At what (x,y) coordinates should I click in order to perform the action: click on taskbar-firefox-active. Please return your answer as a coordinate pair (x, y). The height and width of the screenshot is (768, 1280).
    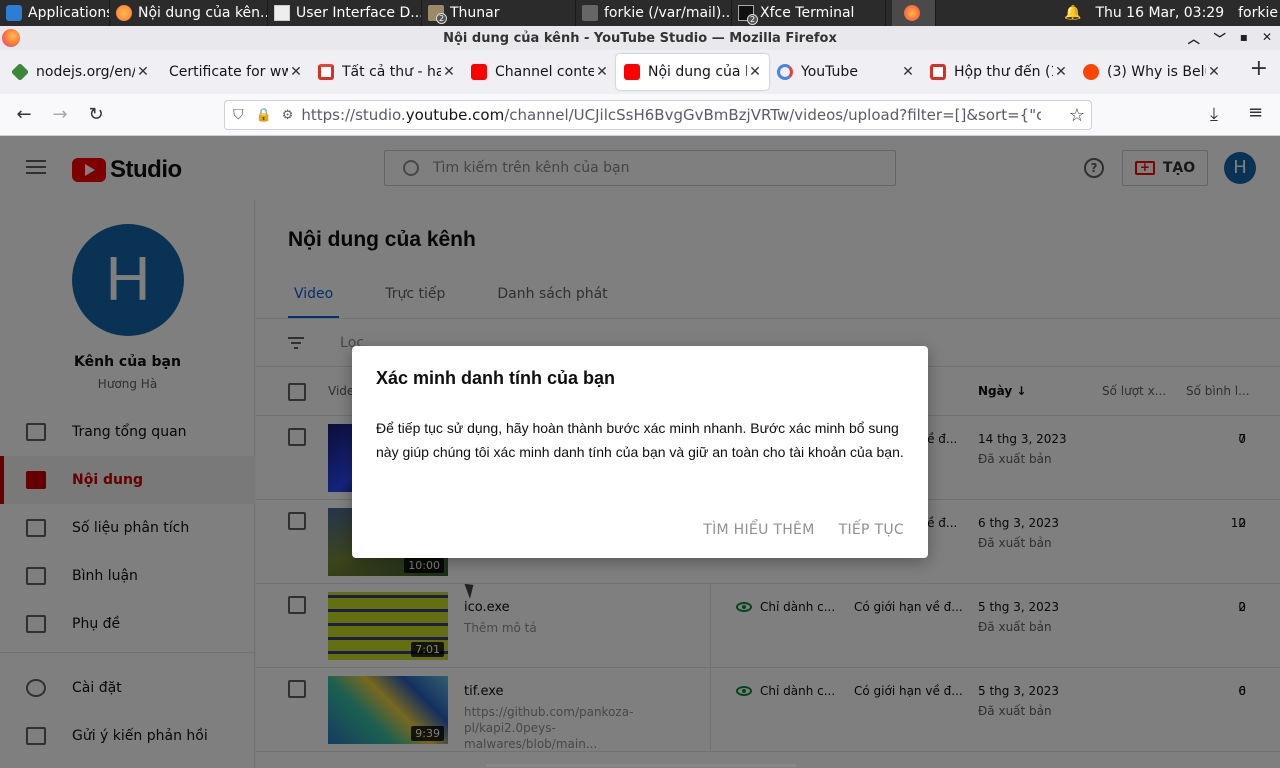
    Looking at the image, I should click on (914, 13).